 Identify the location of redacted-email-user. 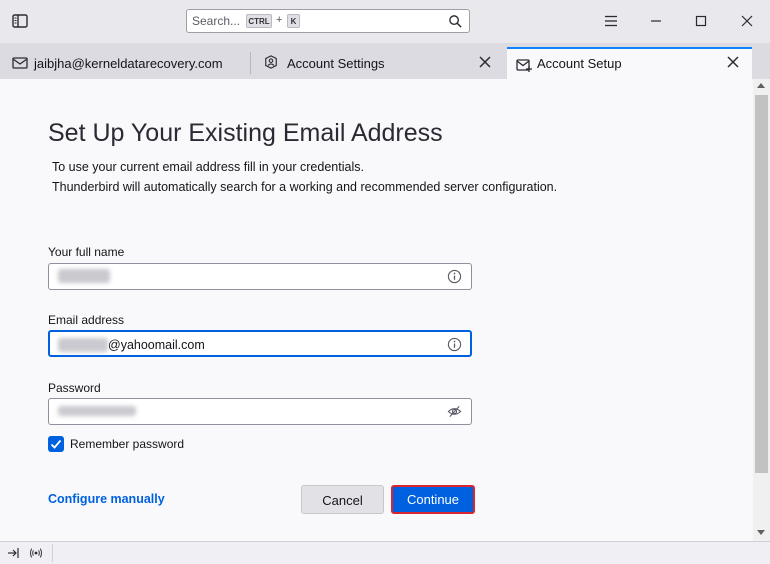
(83, 345).